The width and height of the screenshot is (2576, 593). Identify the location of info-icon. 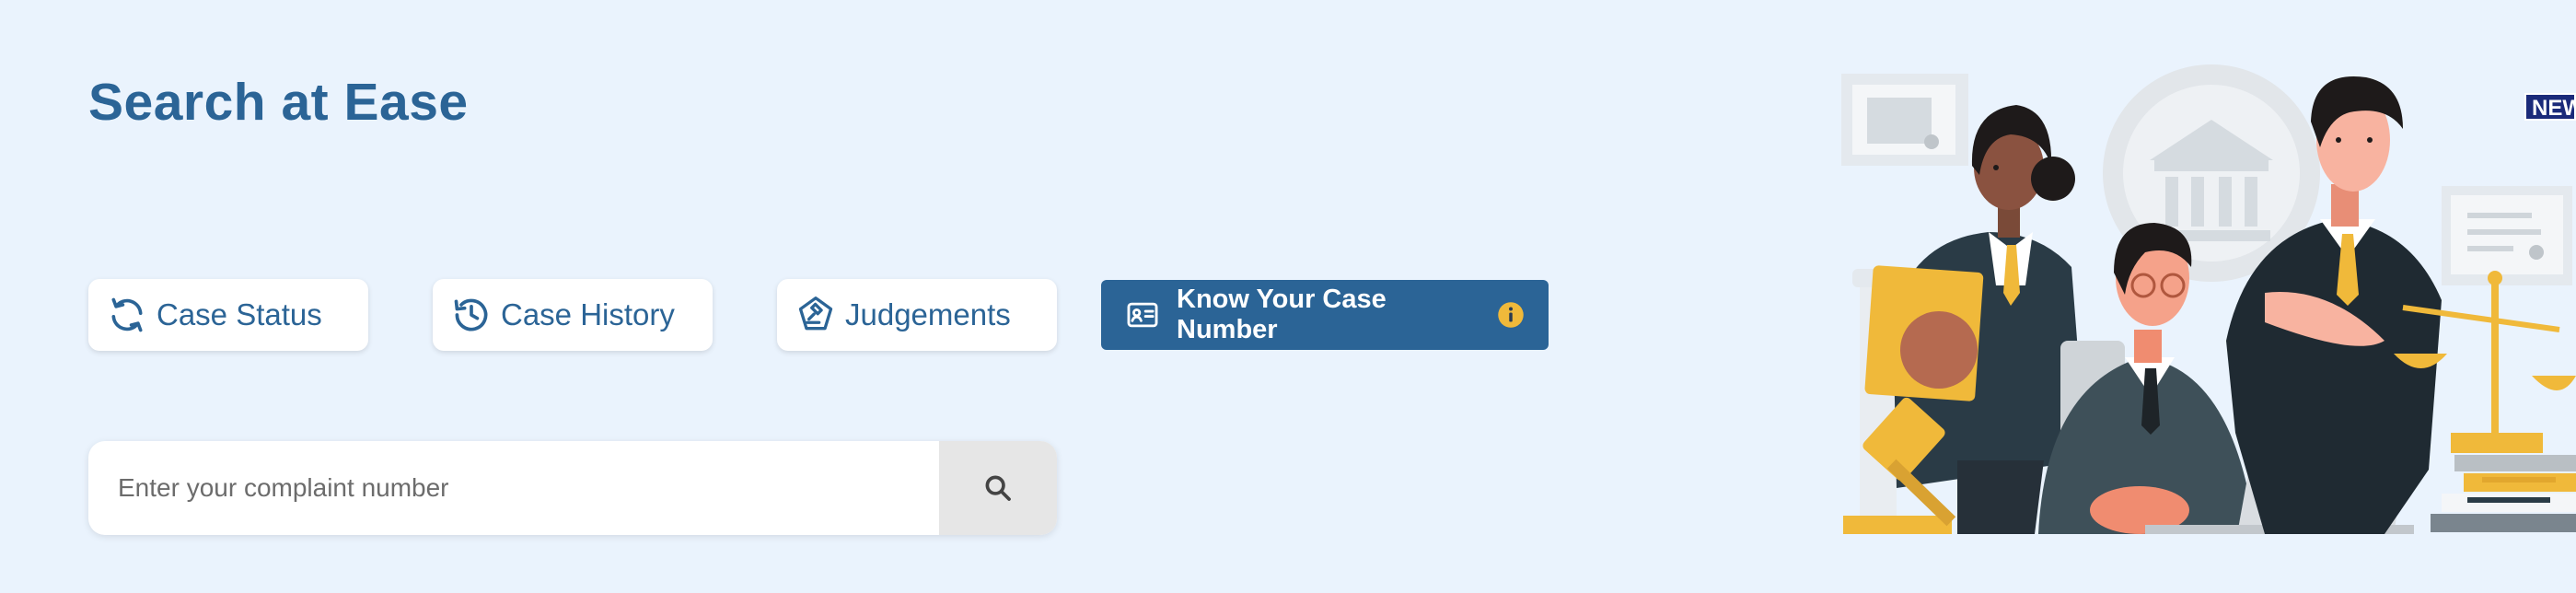
(1511, 315).